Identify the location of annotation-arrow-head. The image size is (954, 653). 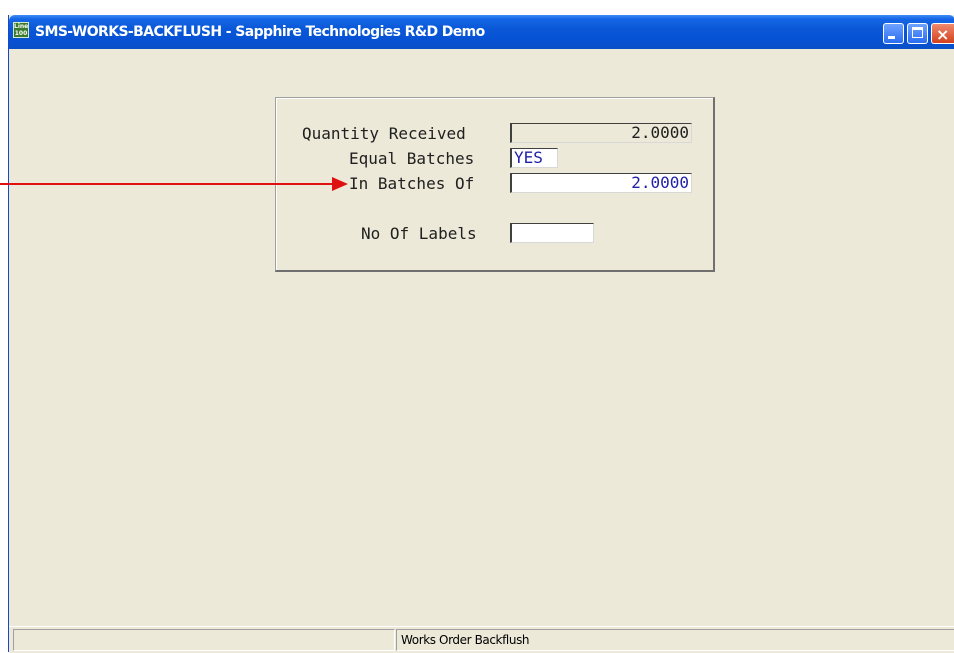
(340, 184).